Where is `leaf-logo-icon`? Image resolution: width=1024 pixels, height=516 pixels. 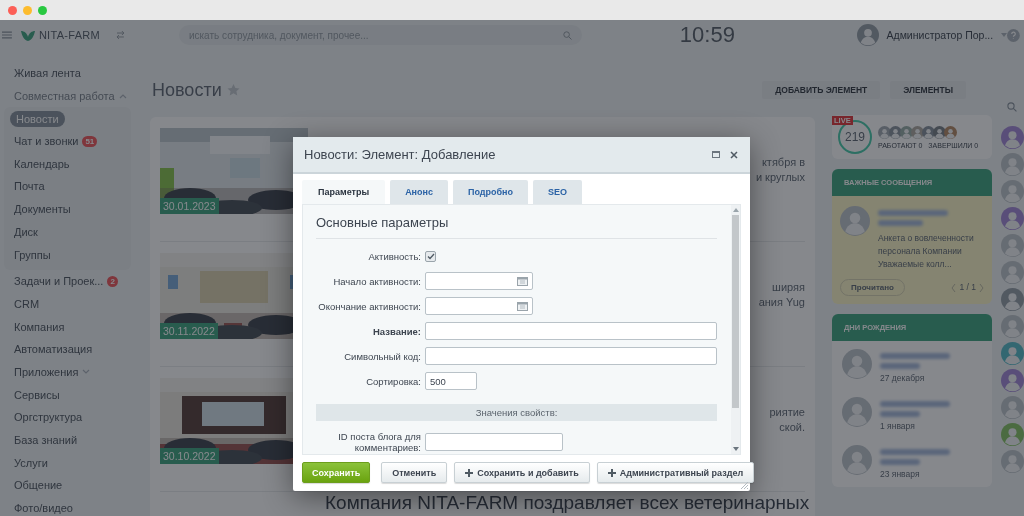
leaf-logo-icon is located at coordinates (27, 35).